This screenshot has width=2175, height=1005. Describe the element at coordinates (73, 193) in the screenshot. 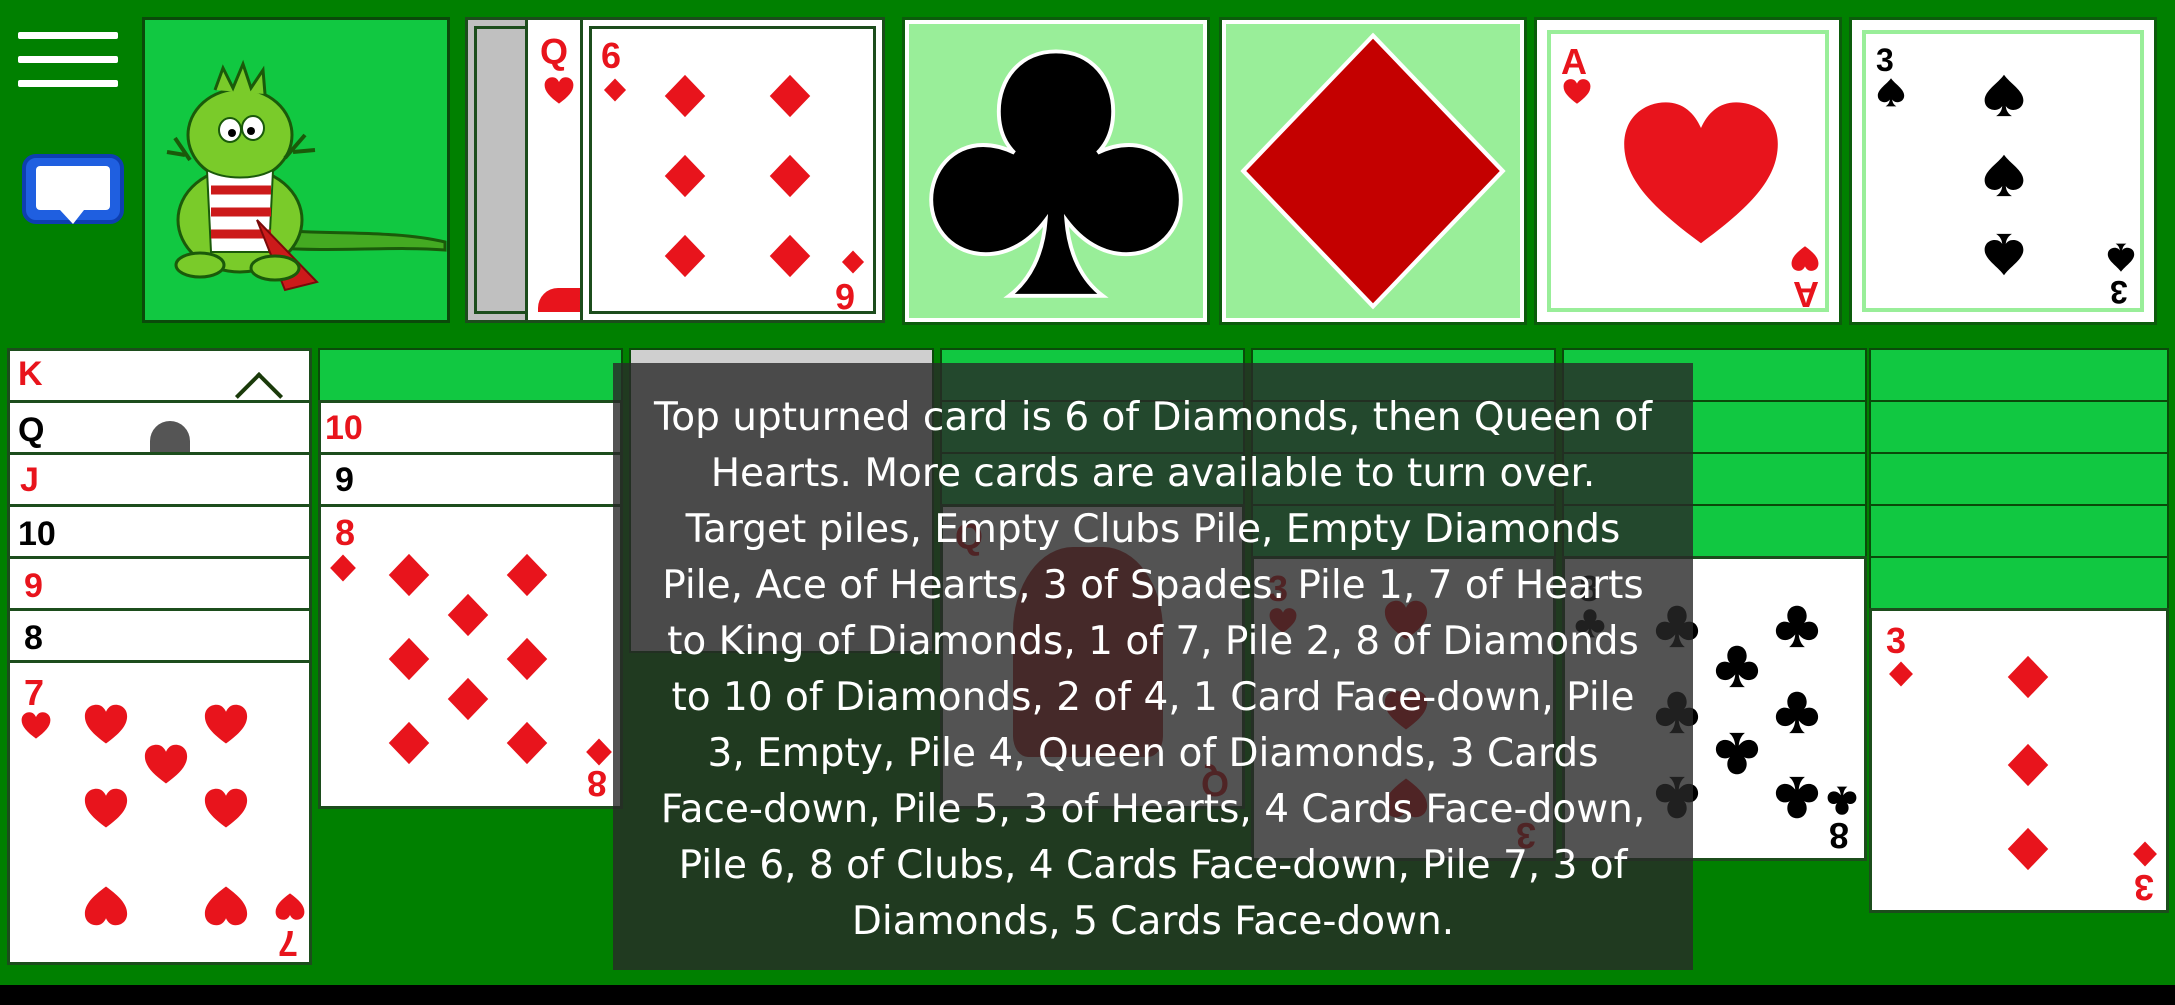

I see `speech-bubble-icon` at that location.